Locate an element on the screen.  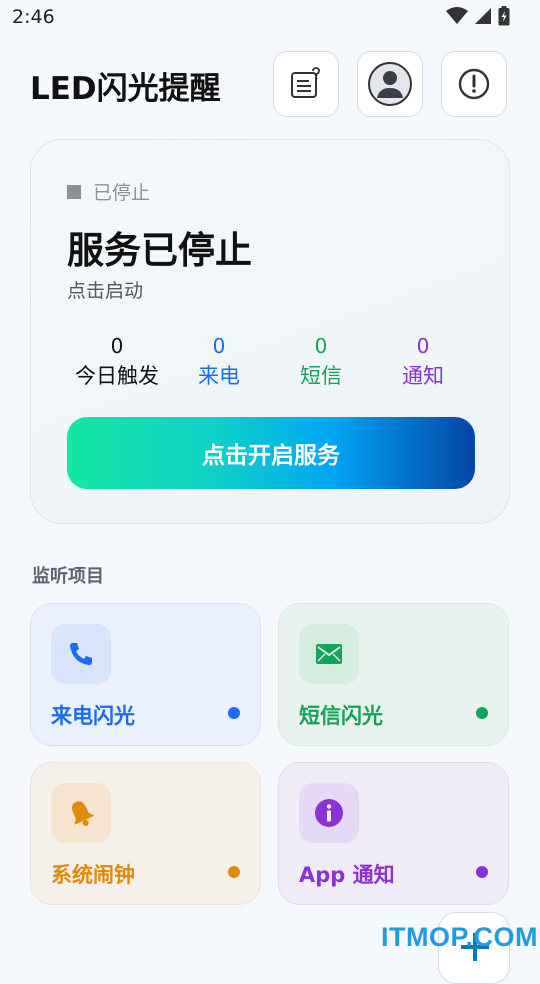
user-avatar-icon is located at coordinates (390, 84).